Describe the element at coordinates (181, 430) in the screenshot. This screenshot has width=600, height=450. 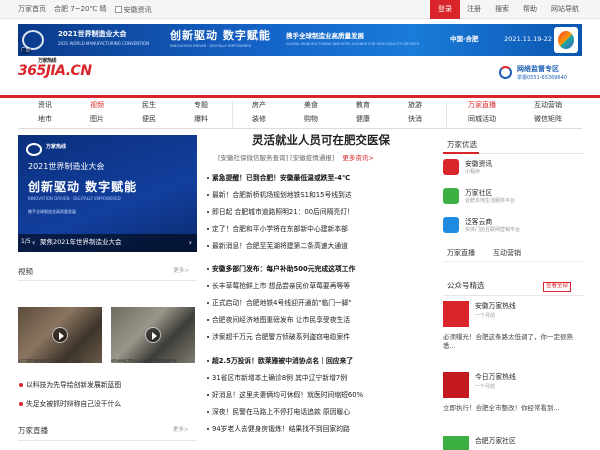
I see `live-more-link: 更多>` at that location.